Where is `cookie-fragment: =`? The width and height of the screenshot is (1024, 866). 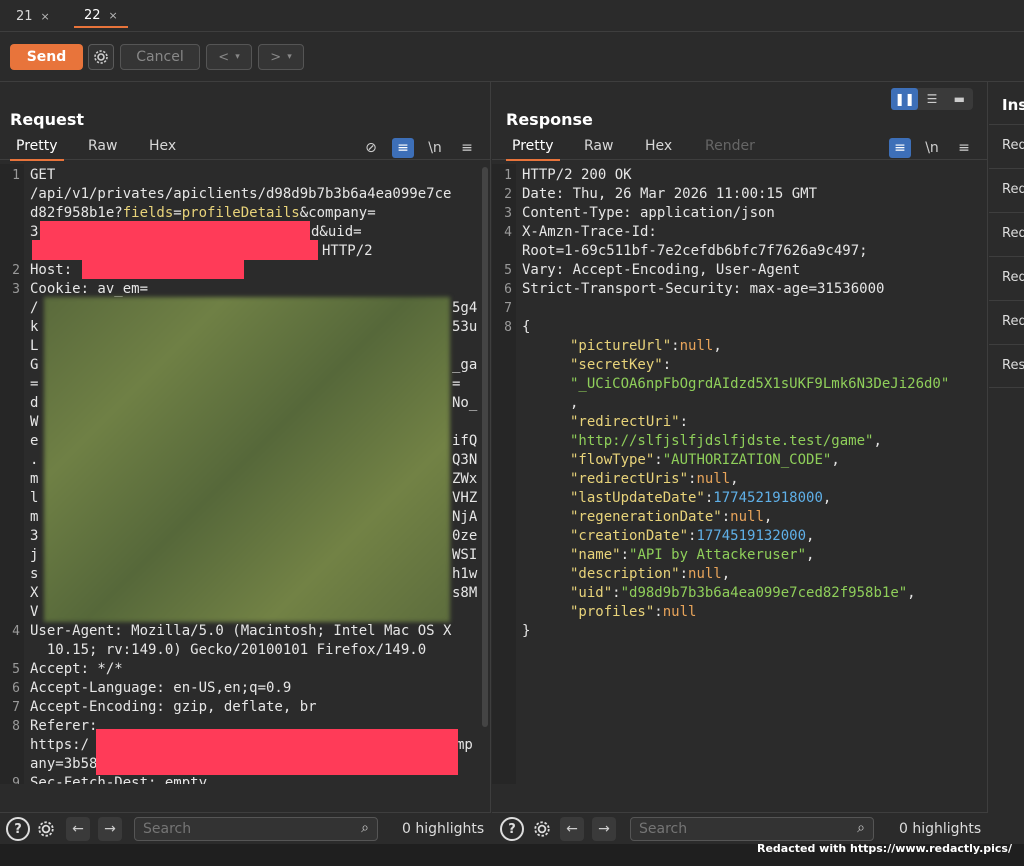
cookie-fragment: = is located at coordinates (34, 384).